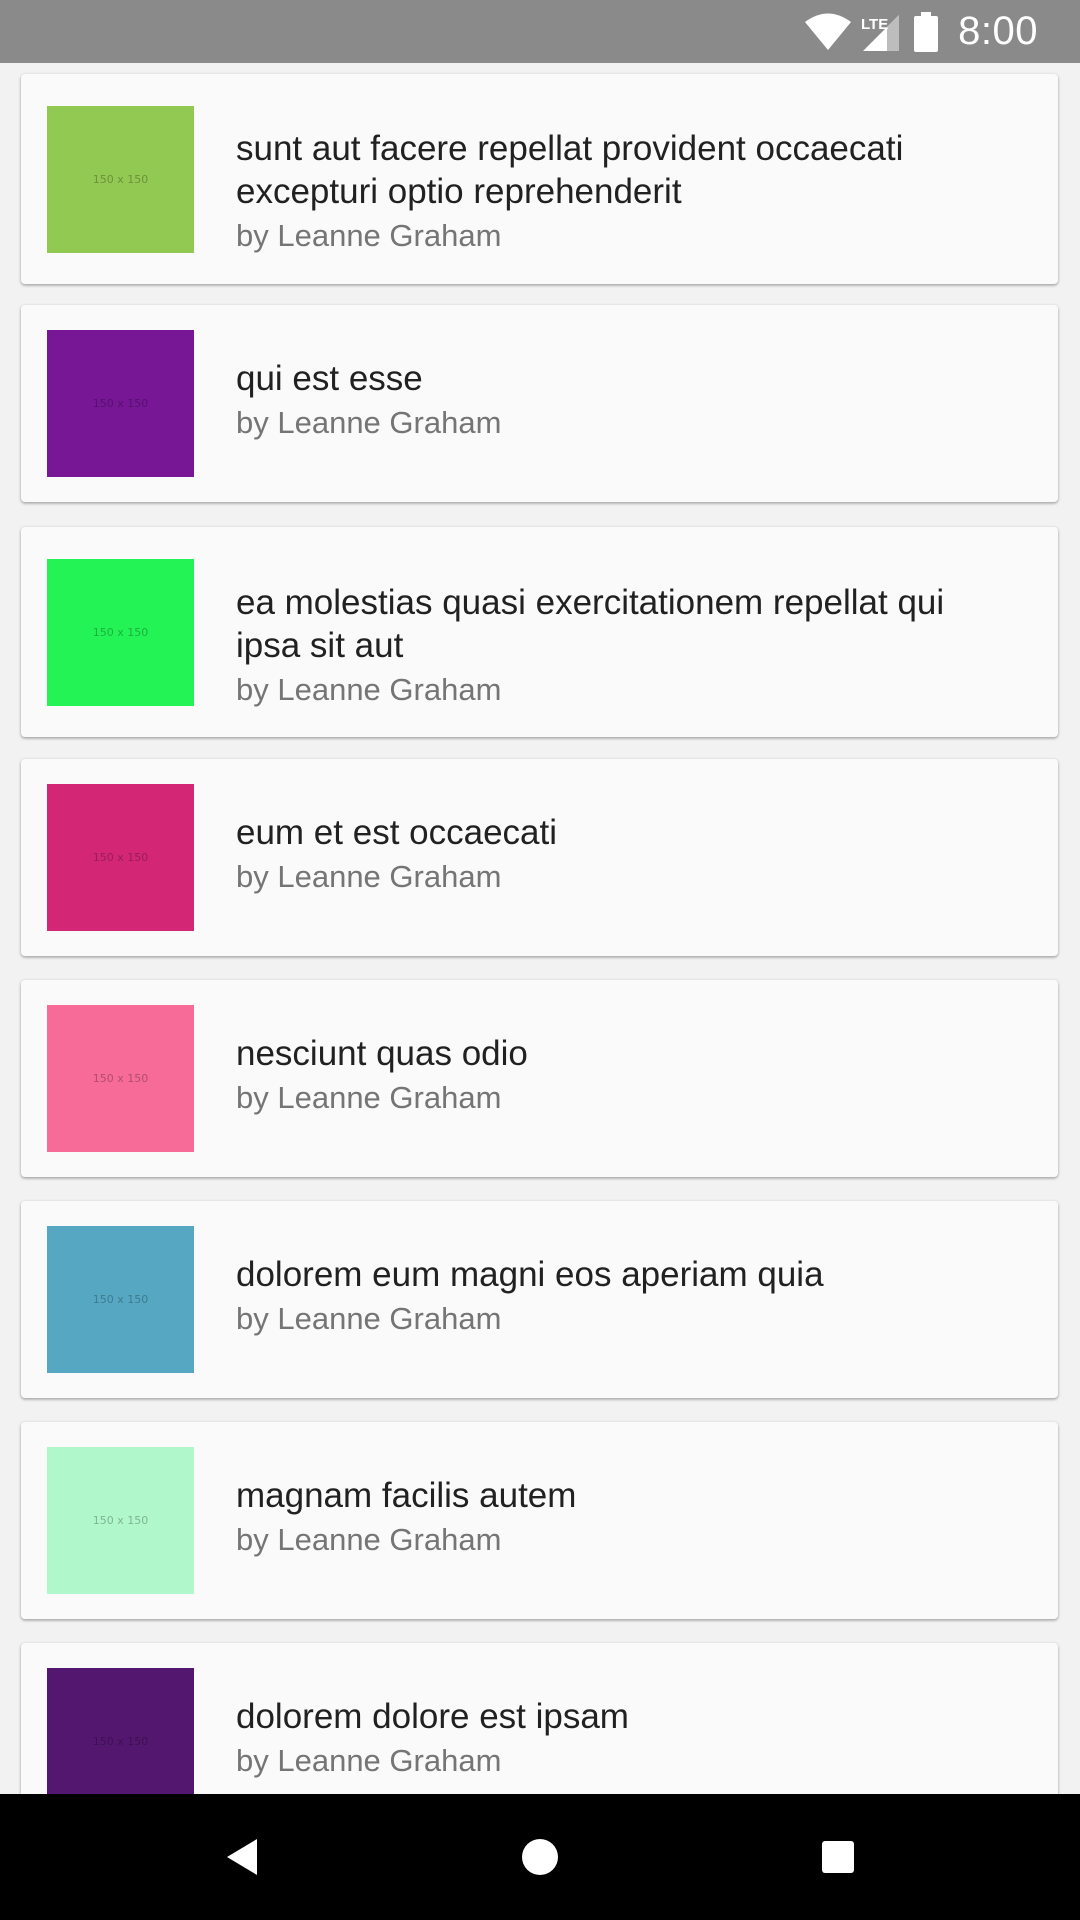 The width and height of the screenshot is (1080, 1920). What do you see at coordinates (540, 31) in the screenshot?
I see `status-bar: LTE 8:00` at bounding box center [540, 31].